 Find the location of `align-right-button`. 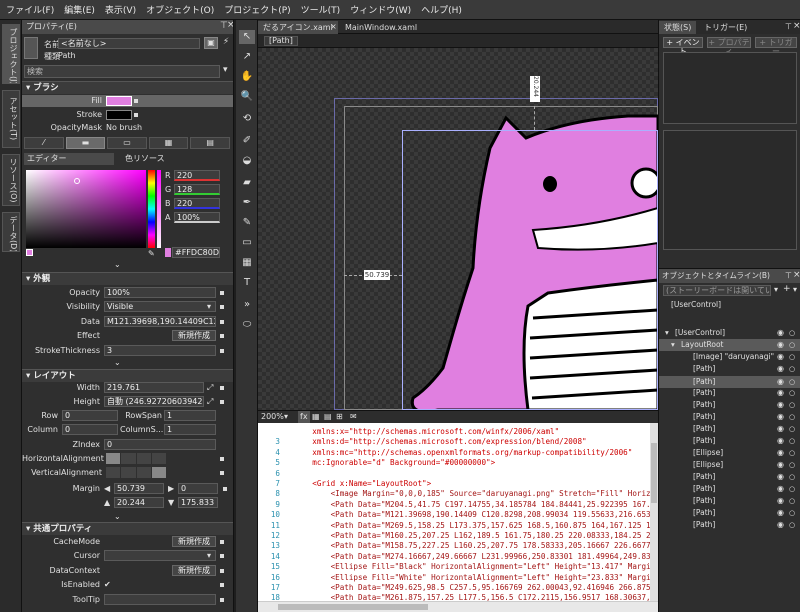

align-right-button is located at coordinates (143, 458).